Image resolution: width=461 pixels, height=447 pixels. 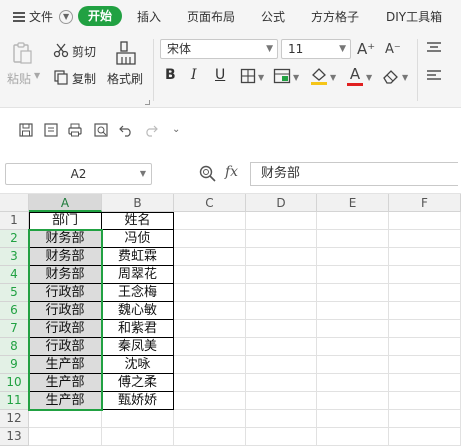 What do you see at coordinates (126, 53) in the screenshot?
I see `format-painter-icon` at bounding box center [126, 53].